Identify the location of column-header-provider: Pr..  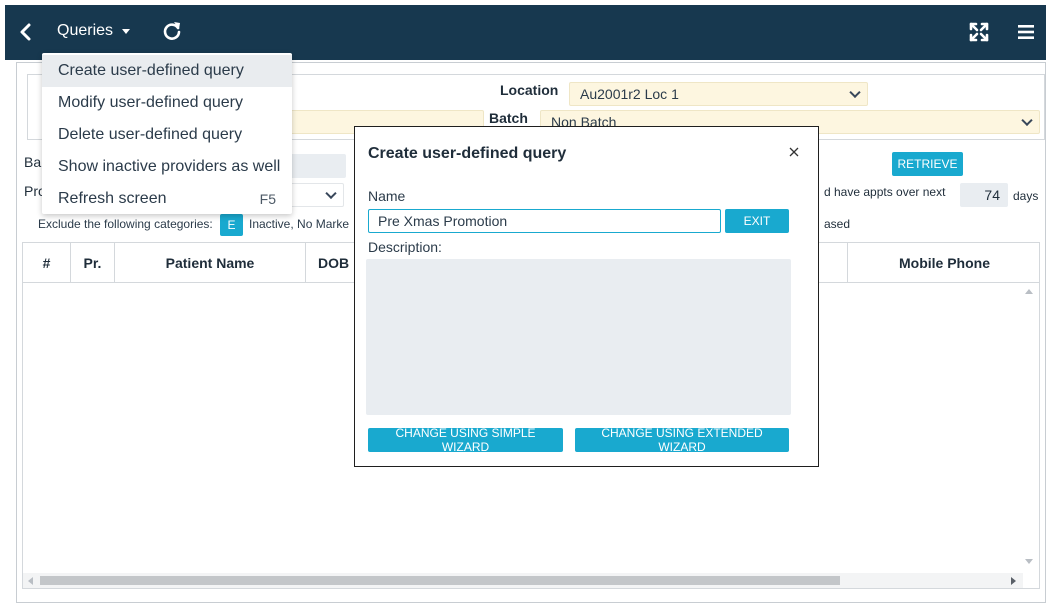
(93, 263).